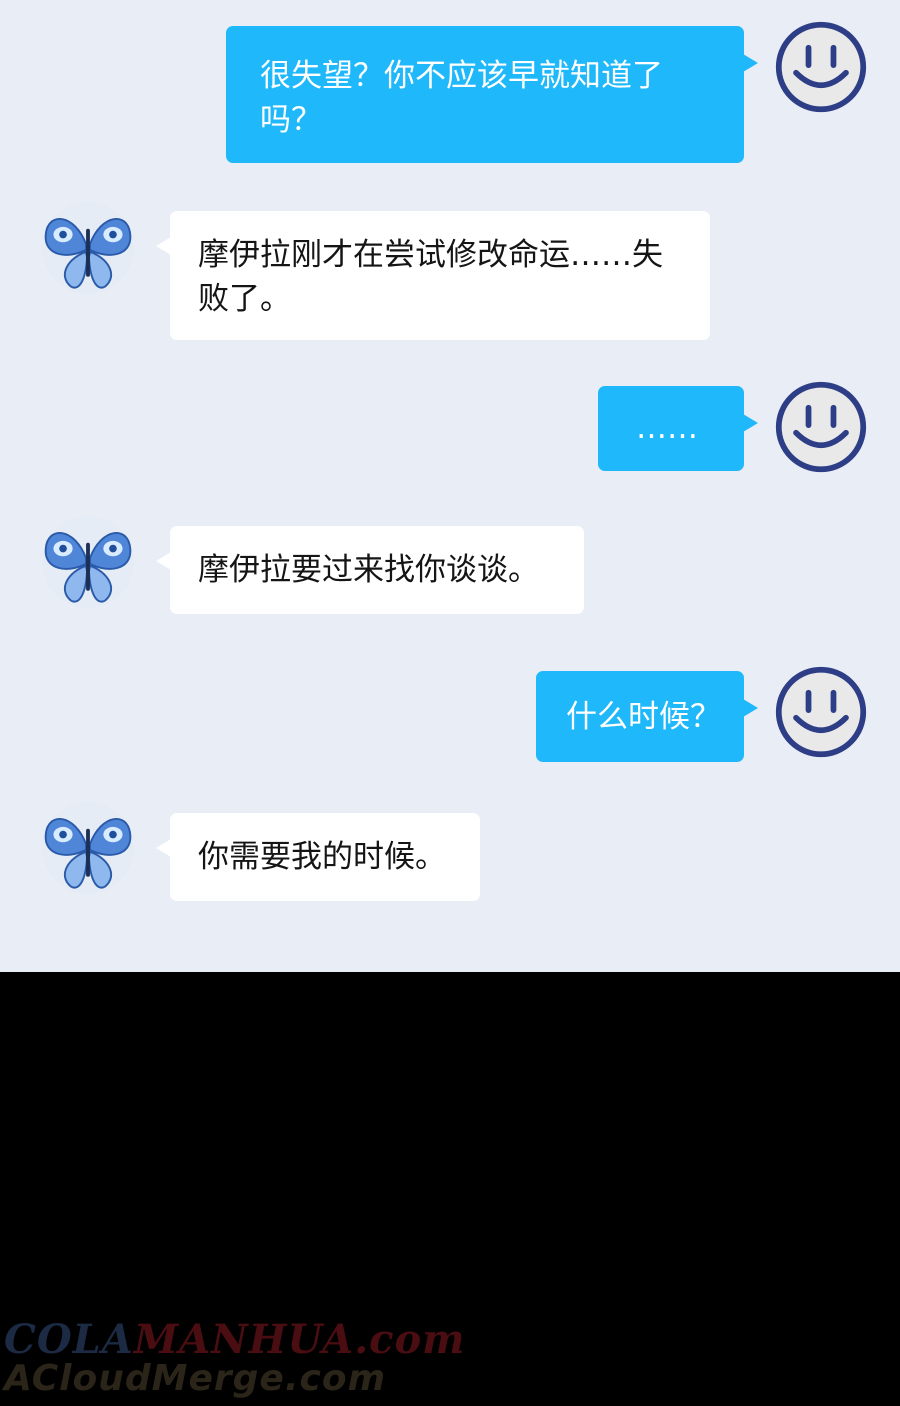 The image size is (900, 1406). What do you see at coordinates (322, 857) in the screenshot?
I see `message-text: 你需要我的时候。` at bounding box center [322, 857].